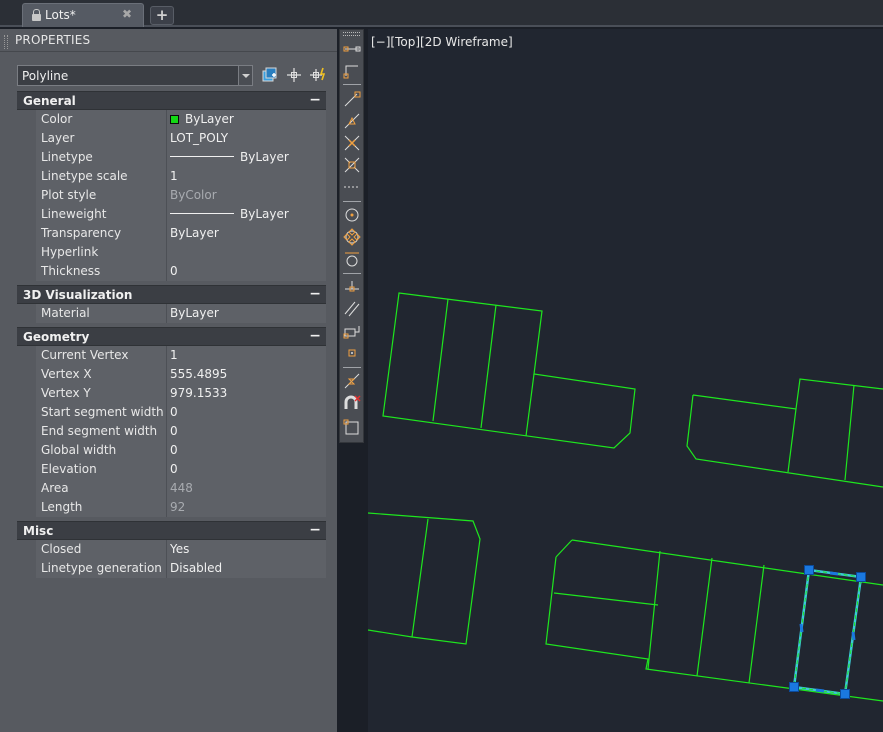  I want to click on property-name: Current Vertex, so click(101, 355).